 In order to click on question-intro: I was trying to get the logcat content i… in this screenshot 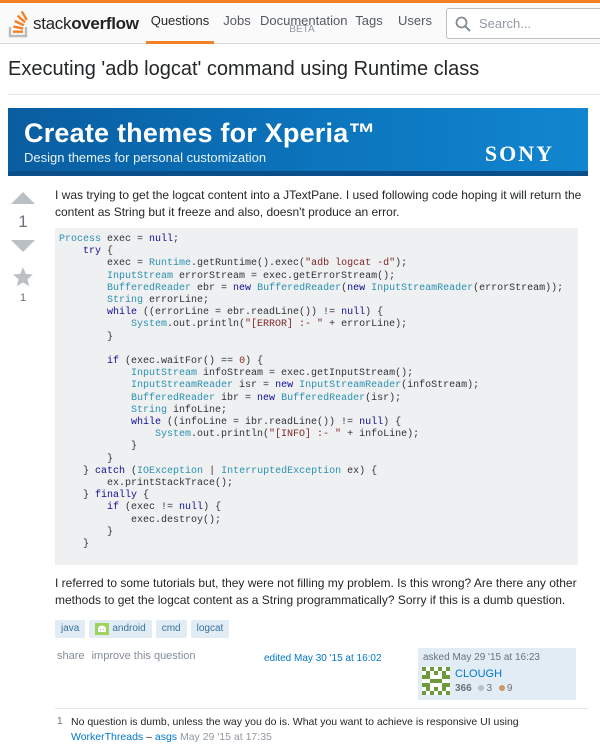, I will do `click(318, 203)`.